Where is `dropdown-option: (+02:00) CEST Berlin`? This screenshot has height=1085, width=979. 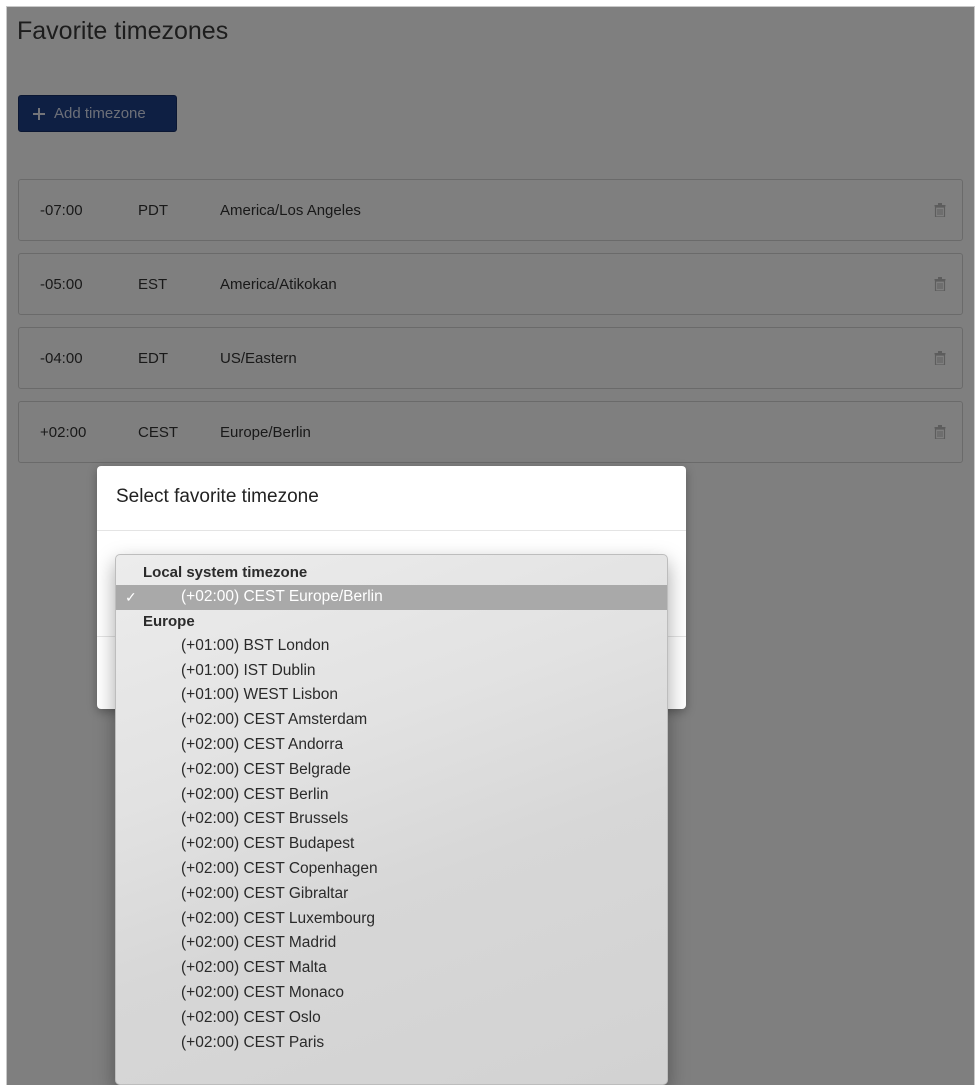
dropdown-option: (+02:00) CEST Berlin is located at coordinates (391, 795).